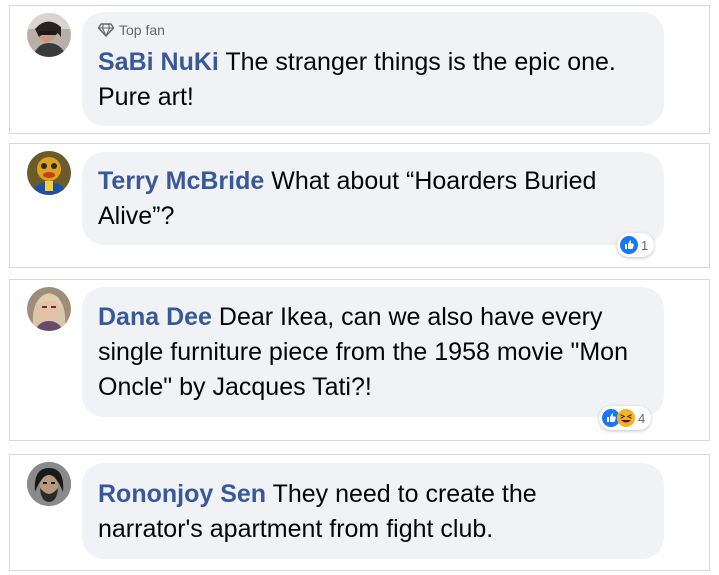 The width and height of the screenshot is (719, 575). I want to click on top-fan-badge: Top fan, so click(373, 30).